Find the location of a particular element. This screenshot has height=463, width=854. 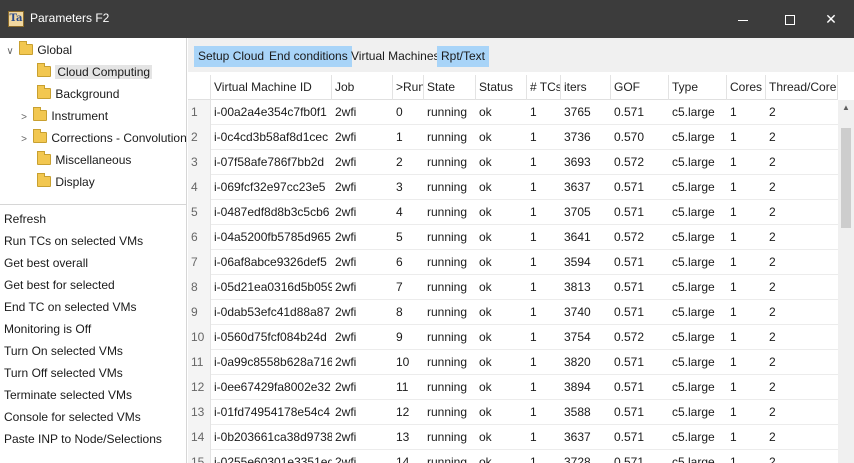

column-header-thread-core: Thread/Core is located at coordinates (802, 87).